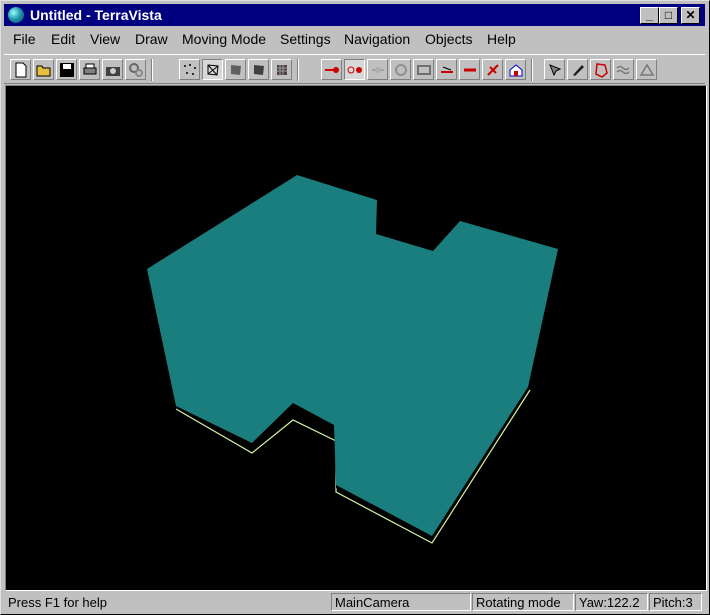  What do you see at coordinates (501, 39) in the screenshot?
I see `menu-help: Help` at bounding box center [501, 39].